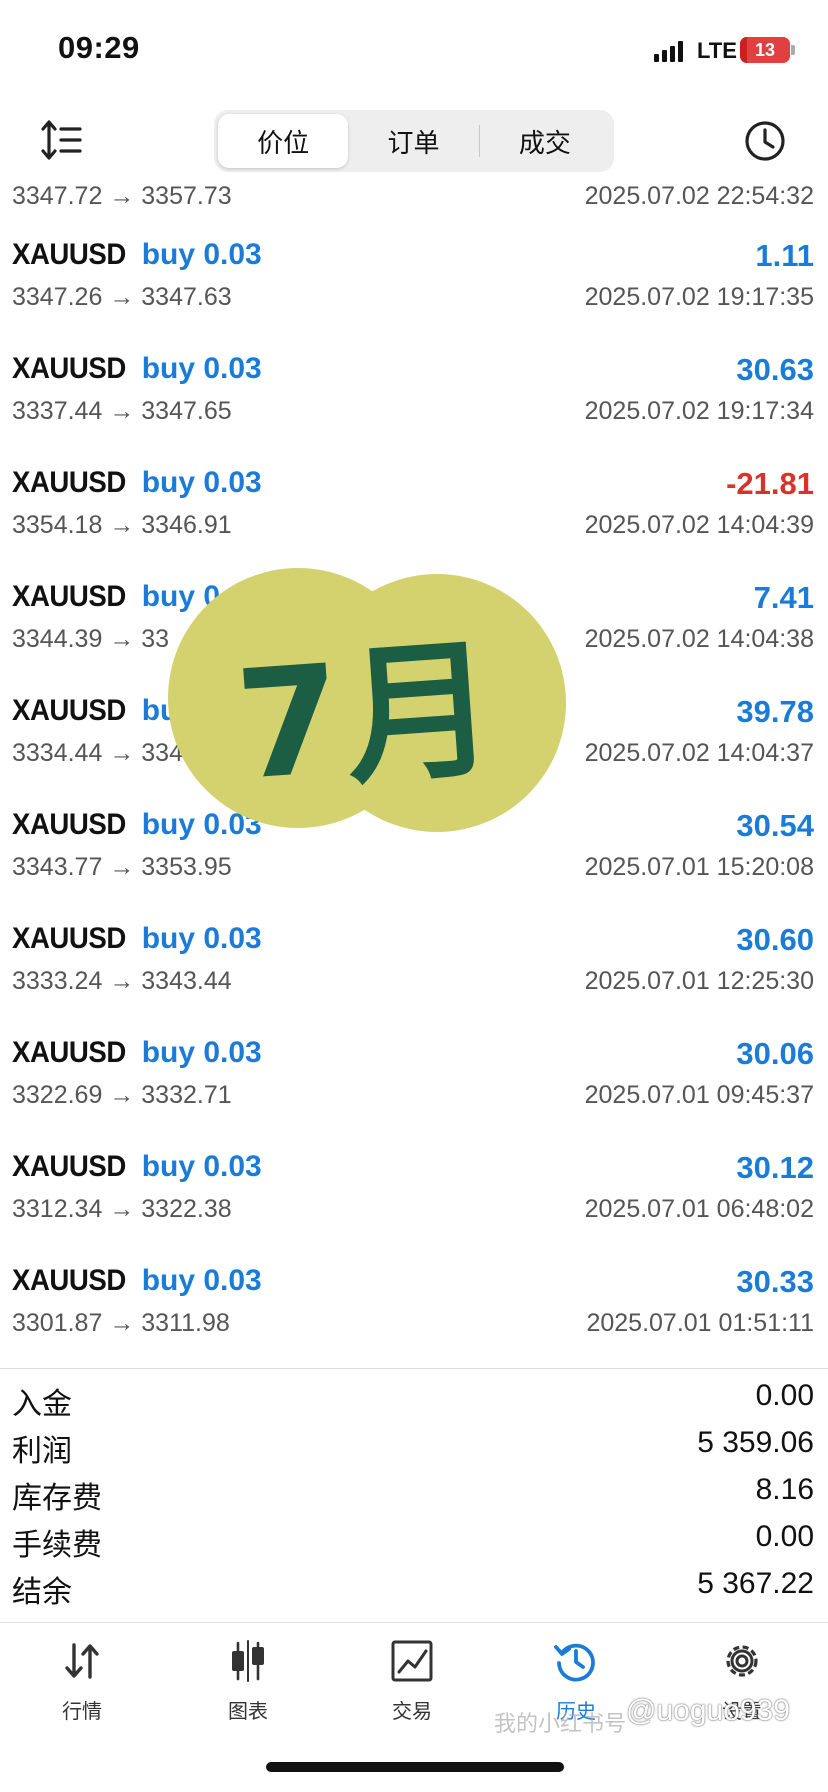 This screenshot has width=828, height=1792. What do you see at coordinates (775, 825) in the screenshot?
I see `deal-profit: 30.54` at bounding box center [775, 825].